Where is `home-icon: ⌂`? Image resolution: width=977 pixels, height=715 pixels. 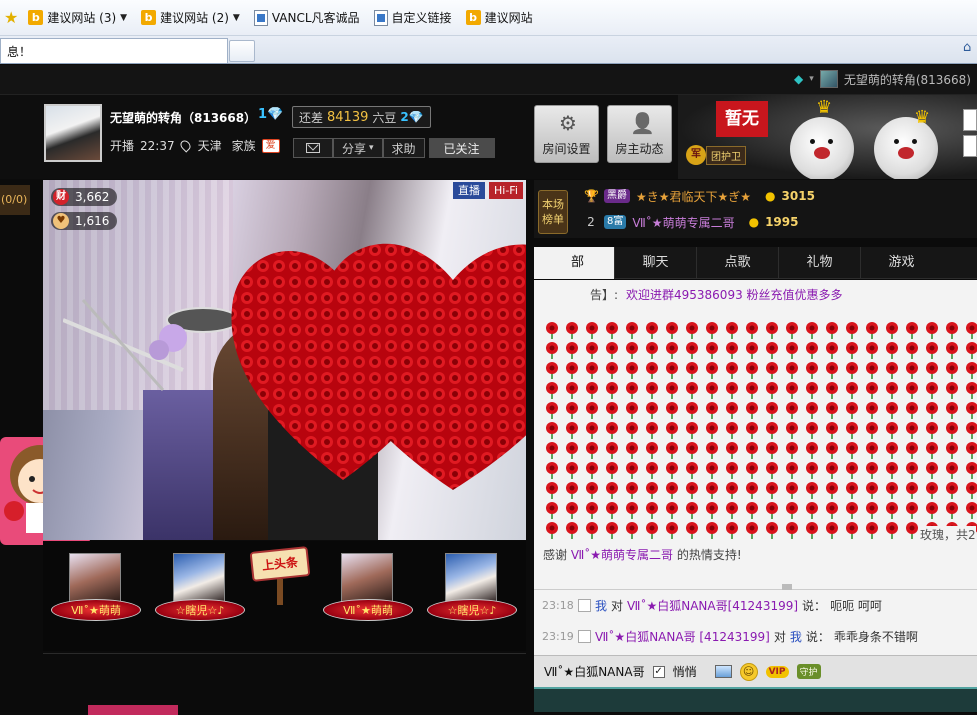
home-icon: ⌂ is located at coordinates (970, 48).